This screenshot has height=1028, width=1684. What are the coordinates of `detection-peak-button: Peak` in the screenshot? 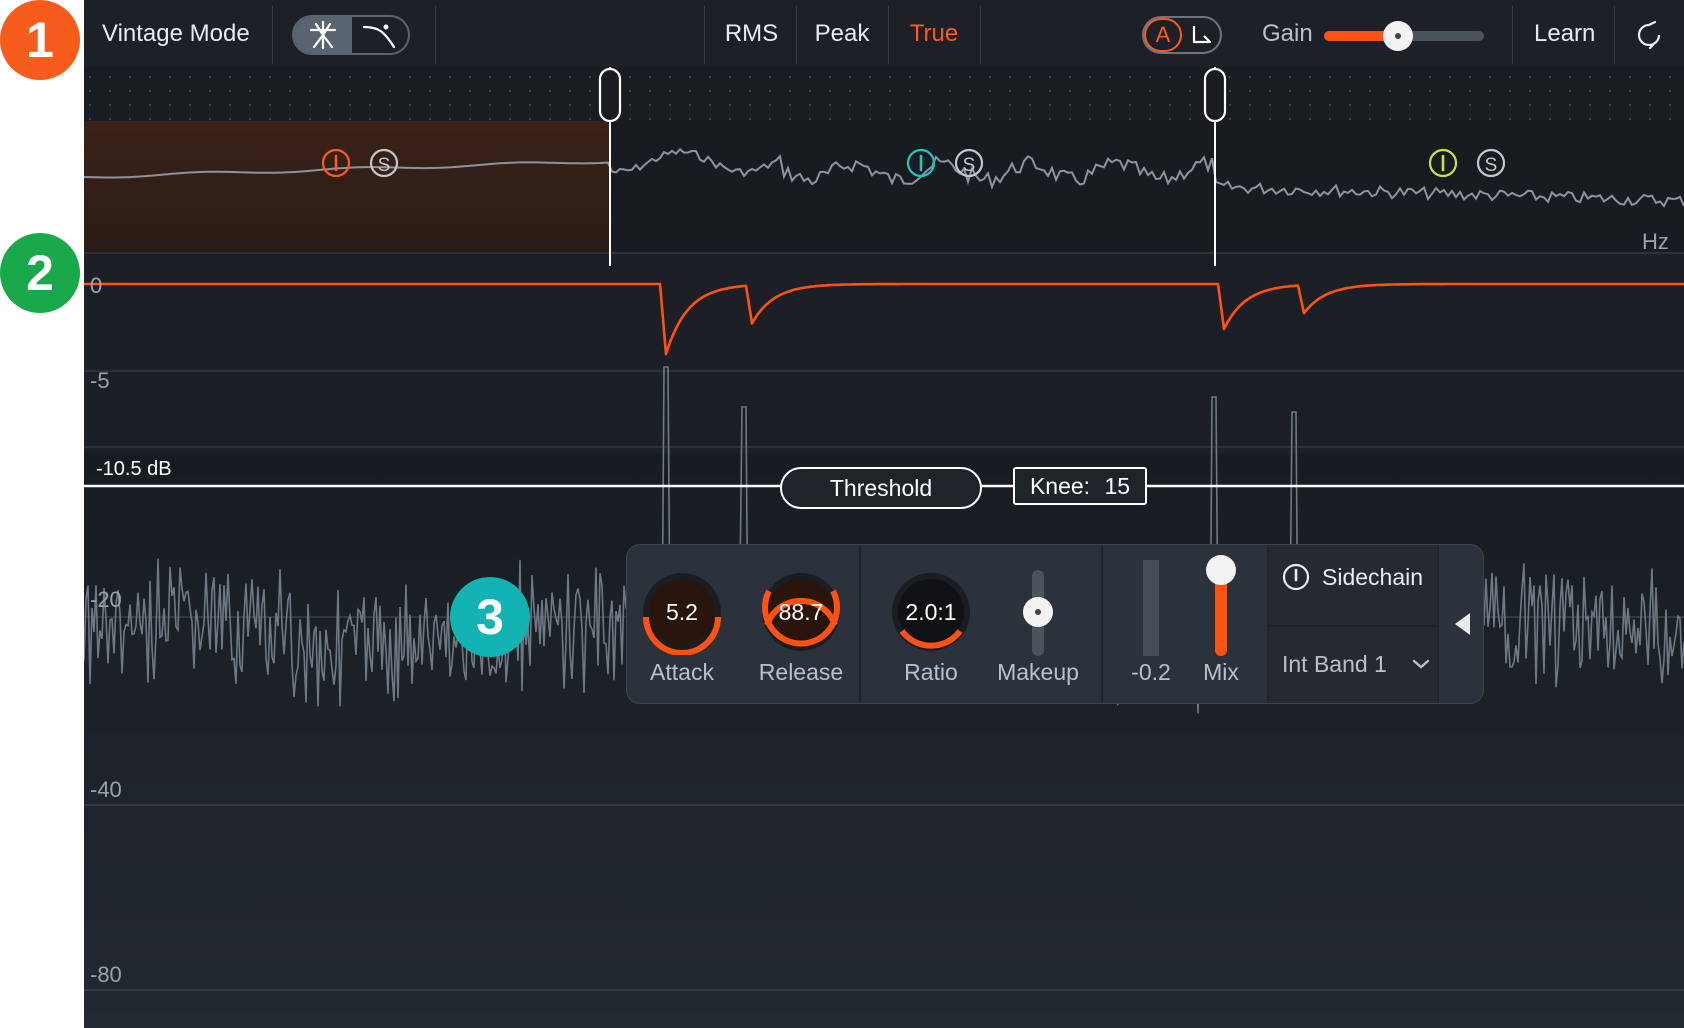 It's located at (842, 34).